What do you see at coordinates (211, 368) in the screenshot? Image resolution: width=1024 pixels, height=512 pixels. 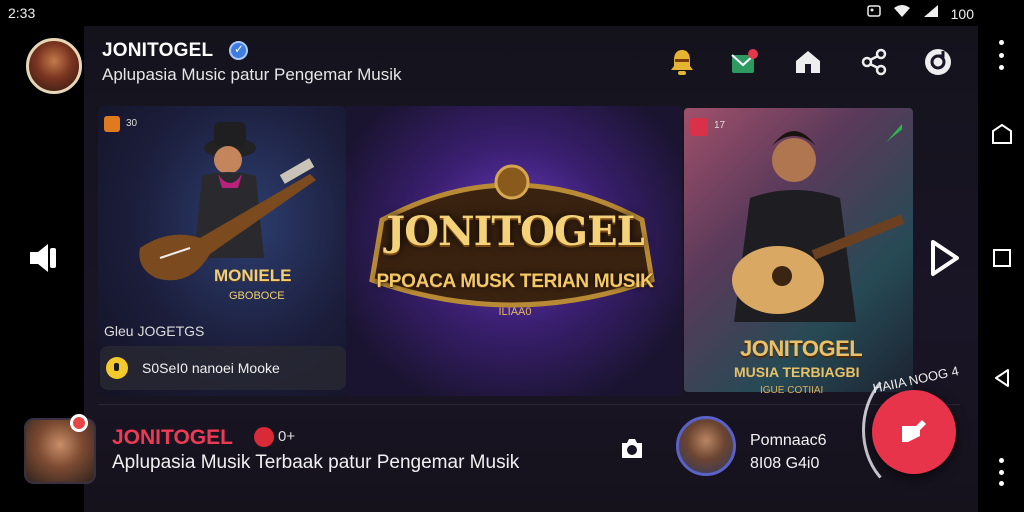 I see `info-pill-text: S0SeI0 nanoei Mooke` at bounding box center [211, 368].